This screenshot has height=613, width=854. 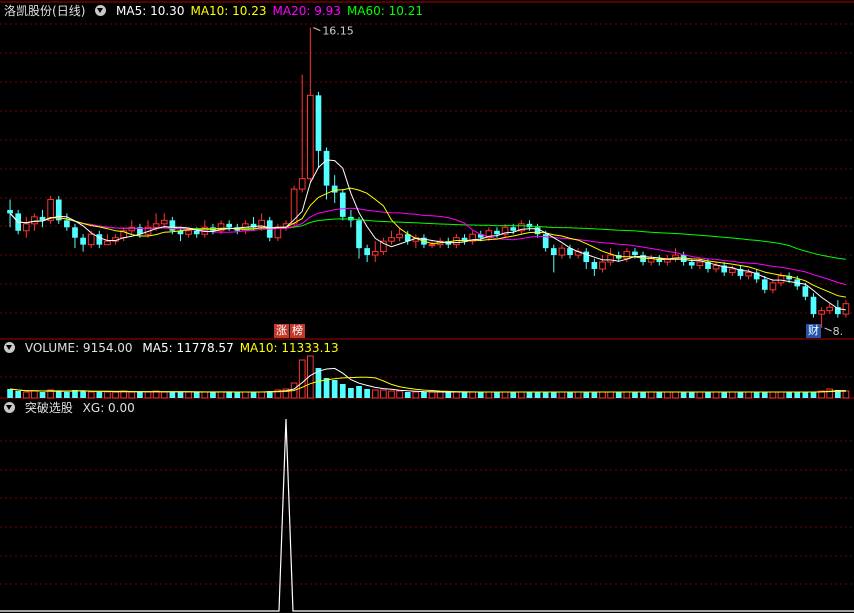 I want to click on ma-label-2: MA20: 9.93, so click(x=306, y=11).